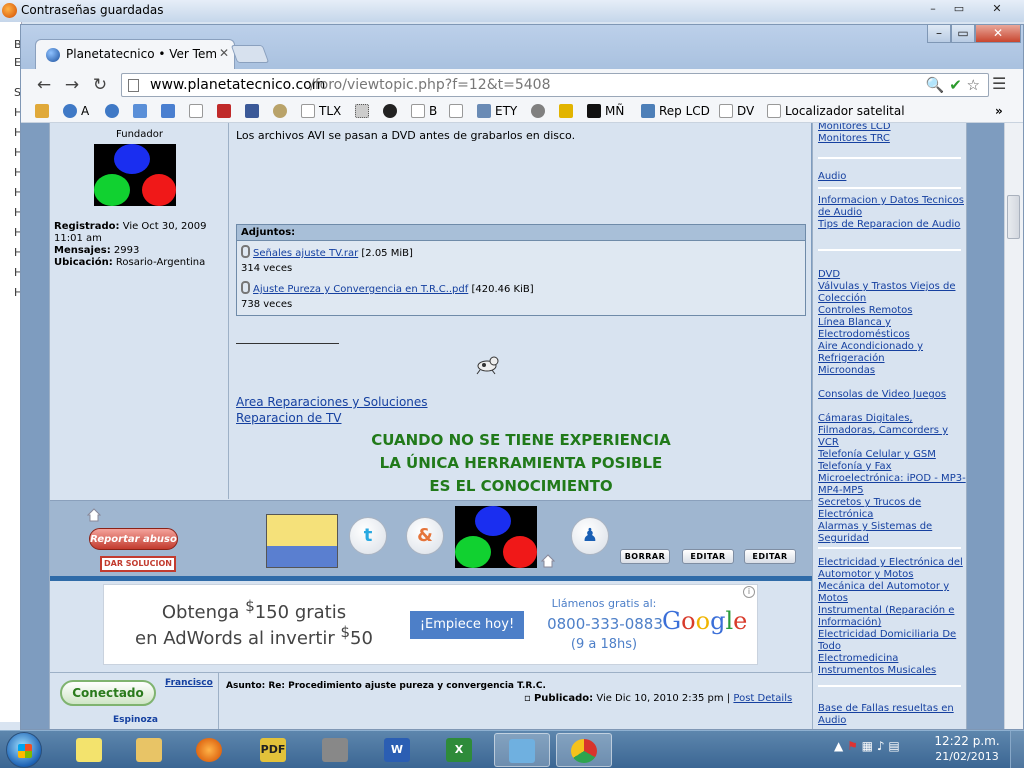  I want to click on vertical-scrollbar, so click(1013, 426).